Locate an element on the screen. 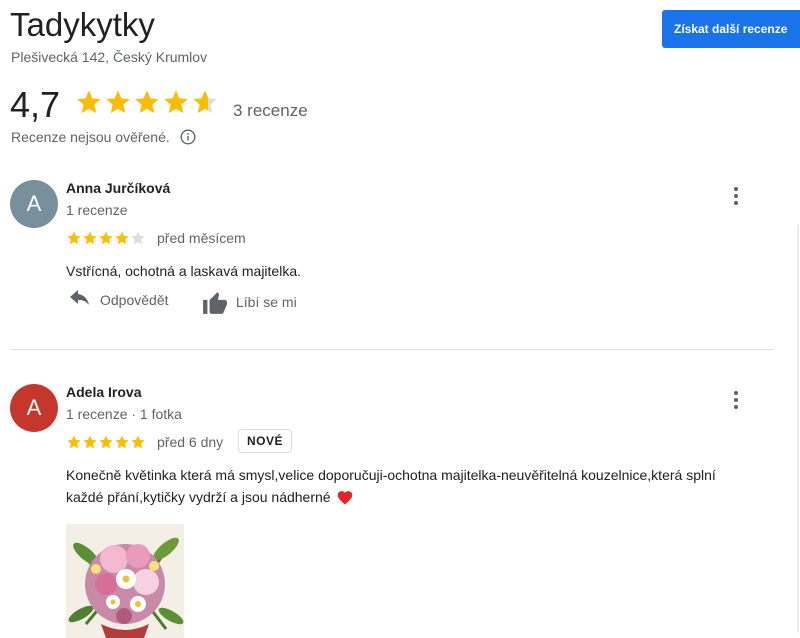 Image resolution: width=800 pixels, height=638 pixels. like-button: Líbí se mi is located at coordinates (249, 302).